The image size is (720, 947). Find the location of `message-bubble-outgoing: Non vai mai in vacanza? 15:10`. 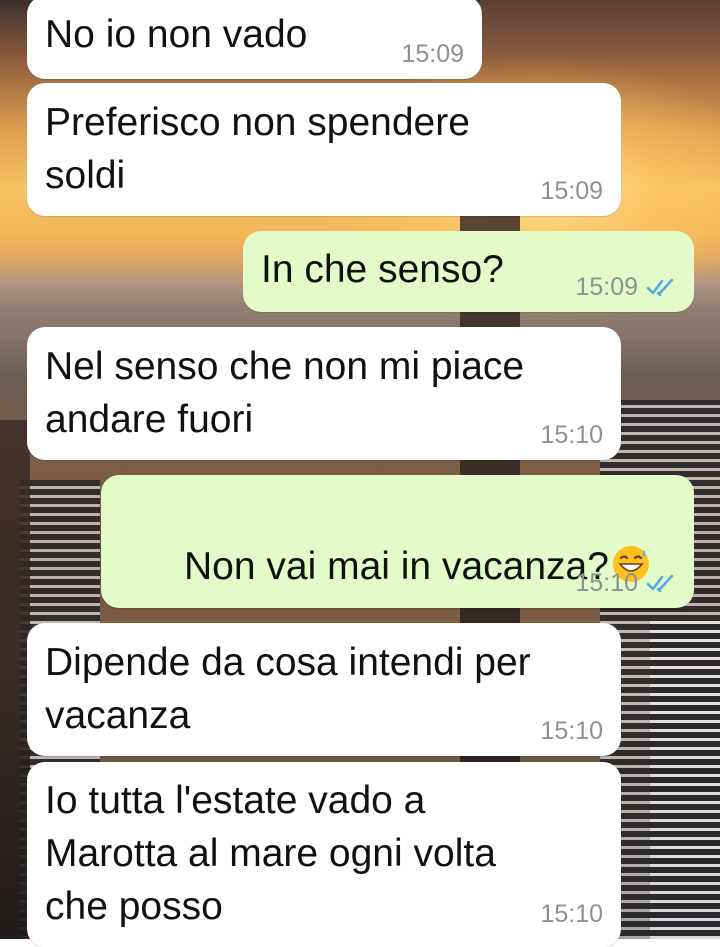

message-bubble-outgoing: Non vai mai in vacanza? 15:10 is located at coordinates (397, 541).